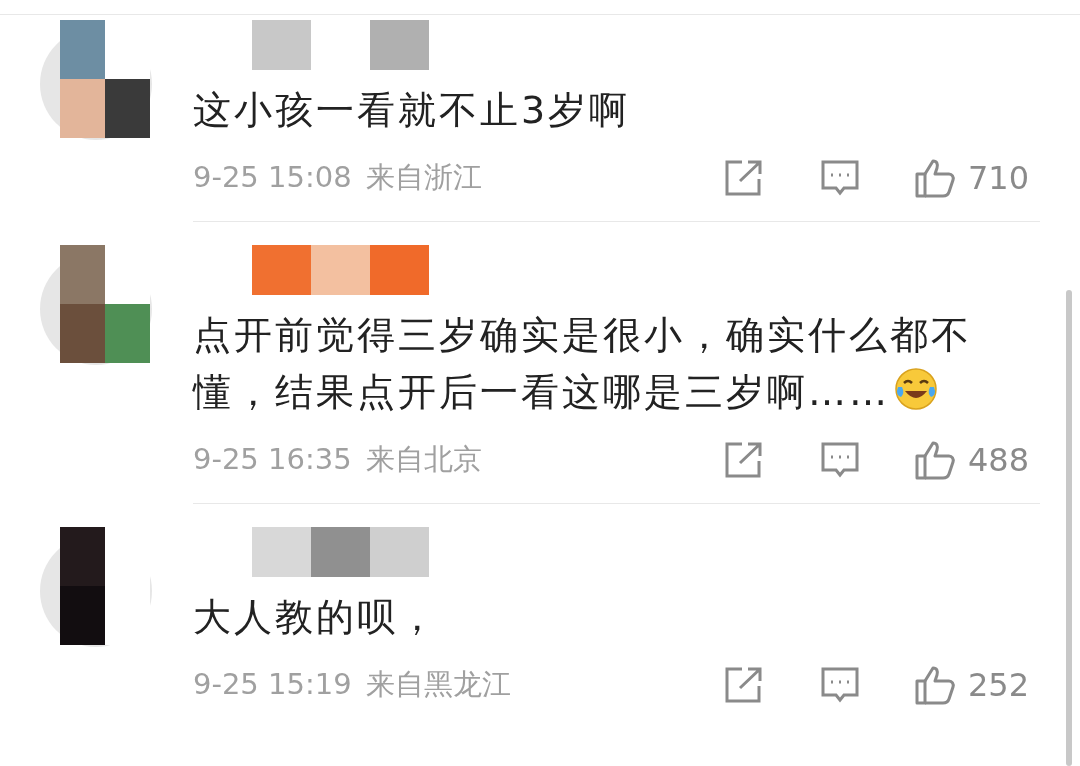  Describe the element at coordinates (438, 685) in the screenshot. I see `comment-location: 来自黑龙江` at that location.